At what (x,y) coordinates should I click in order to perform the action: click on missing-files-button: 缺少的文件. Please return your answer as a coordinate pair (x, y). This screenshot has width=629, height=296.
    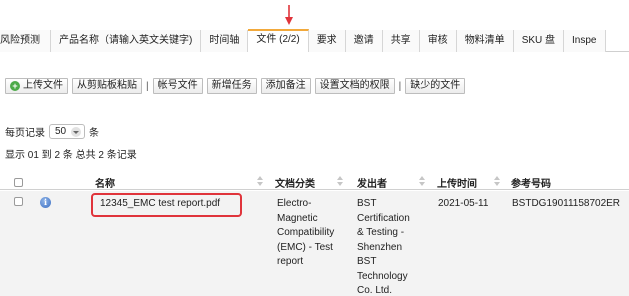
    Looking at the image, I should click on (435, 86).